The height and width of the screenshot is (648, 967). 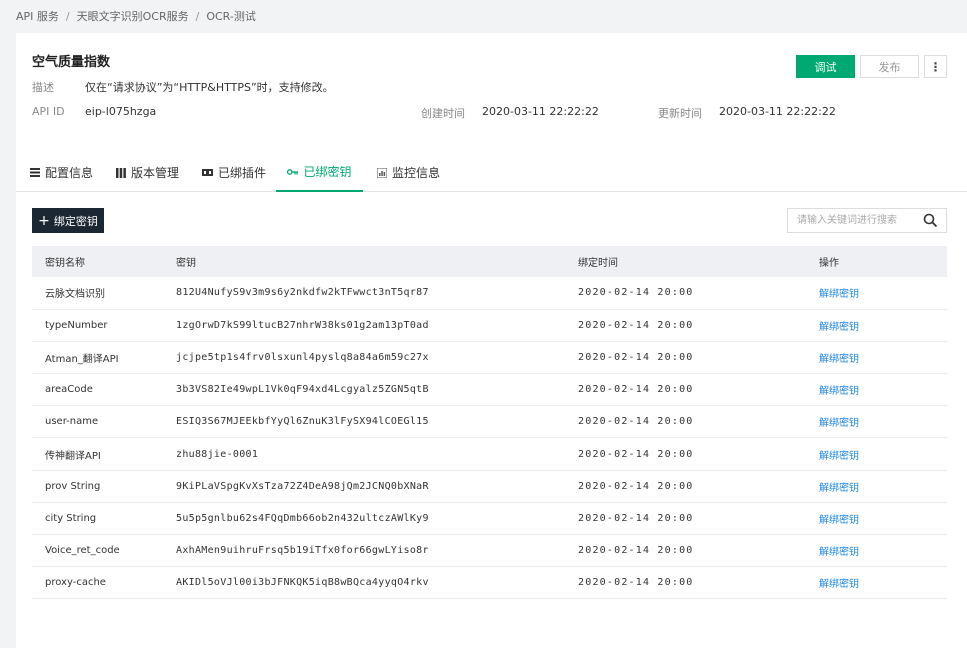 I want to click on tab-label: 已绑密钥, so click(x=327, y=172).